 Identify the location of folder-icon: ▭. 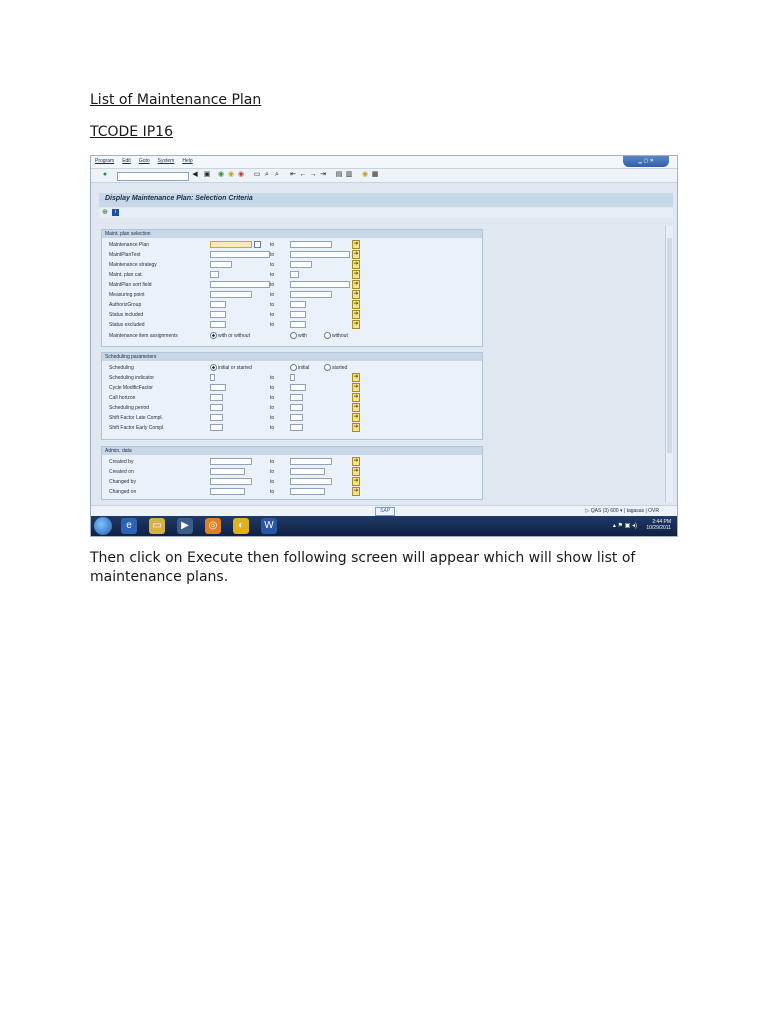
(157, 526).